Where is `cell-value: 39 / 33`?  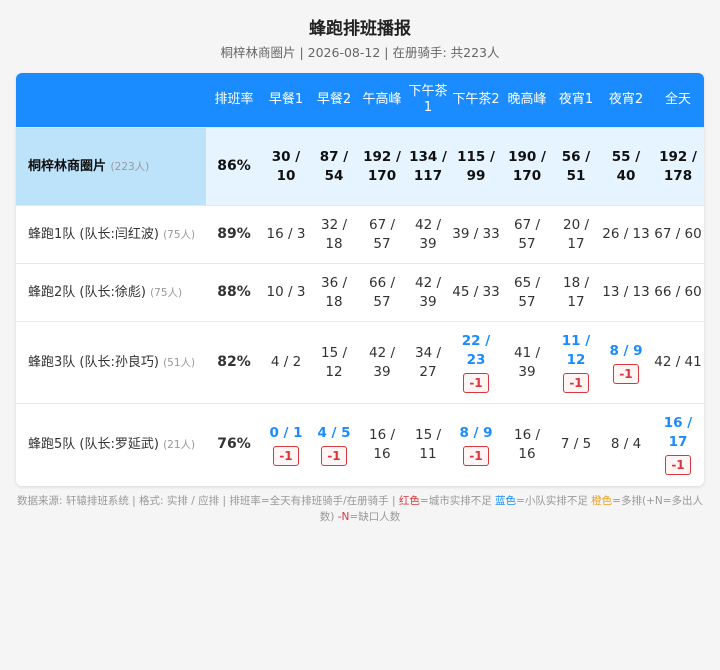 cell-value: 39 / 33 is located at coordinates (476, 234).